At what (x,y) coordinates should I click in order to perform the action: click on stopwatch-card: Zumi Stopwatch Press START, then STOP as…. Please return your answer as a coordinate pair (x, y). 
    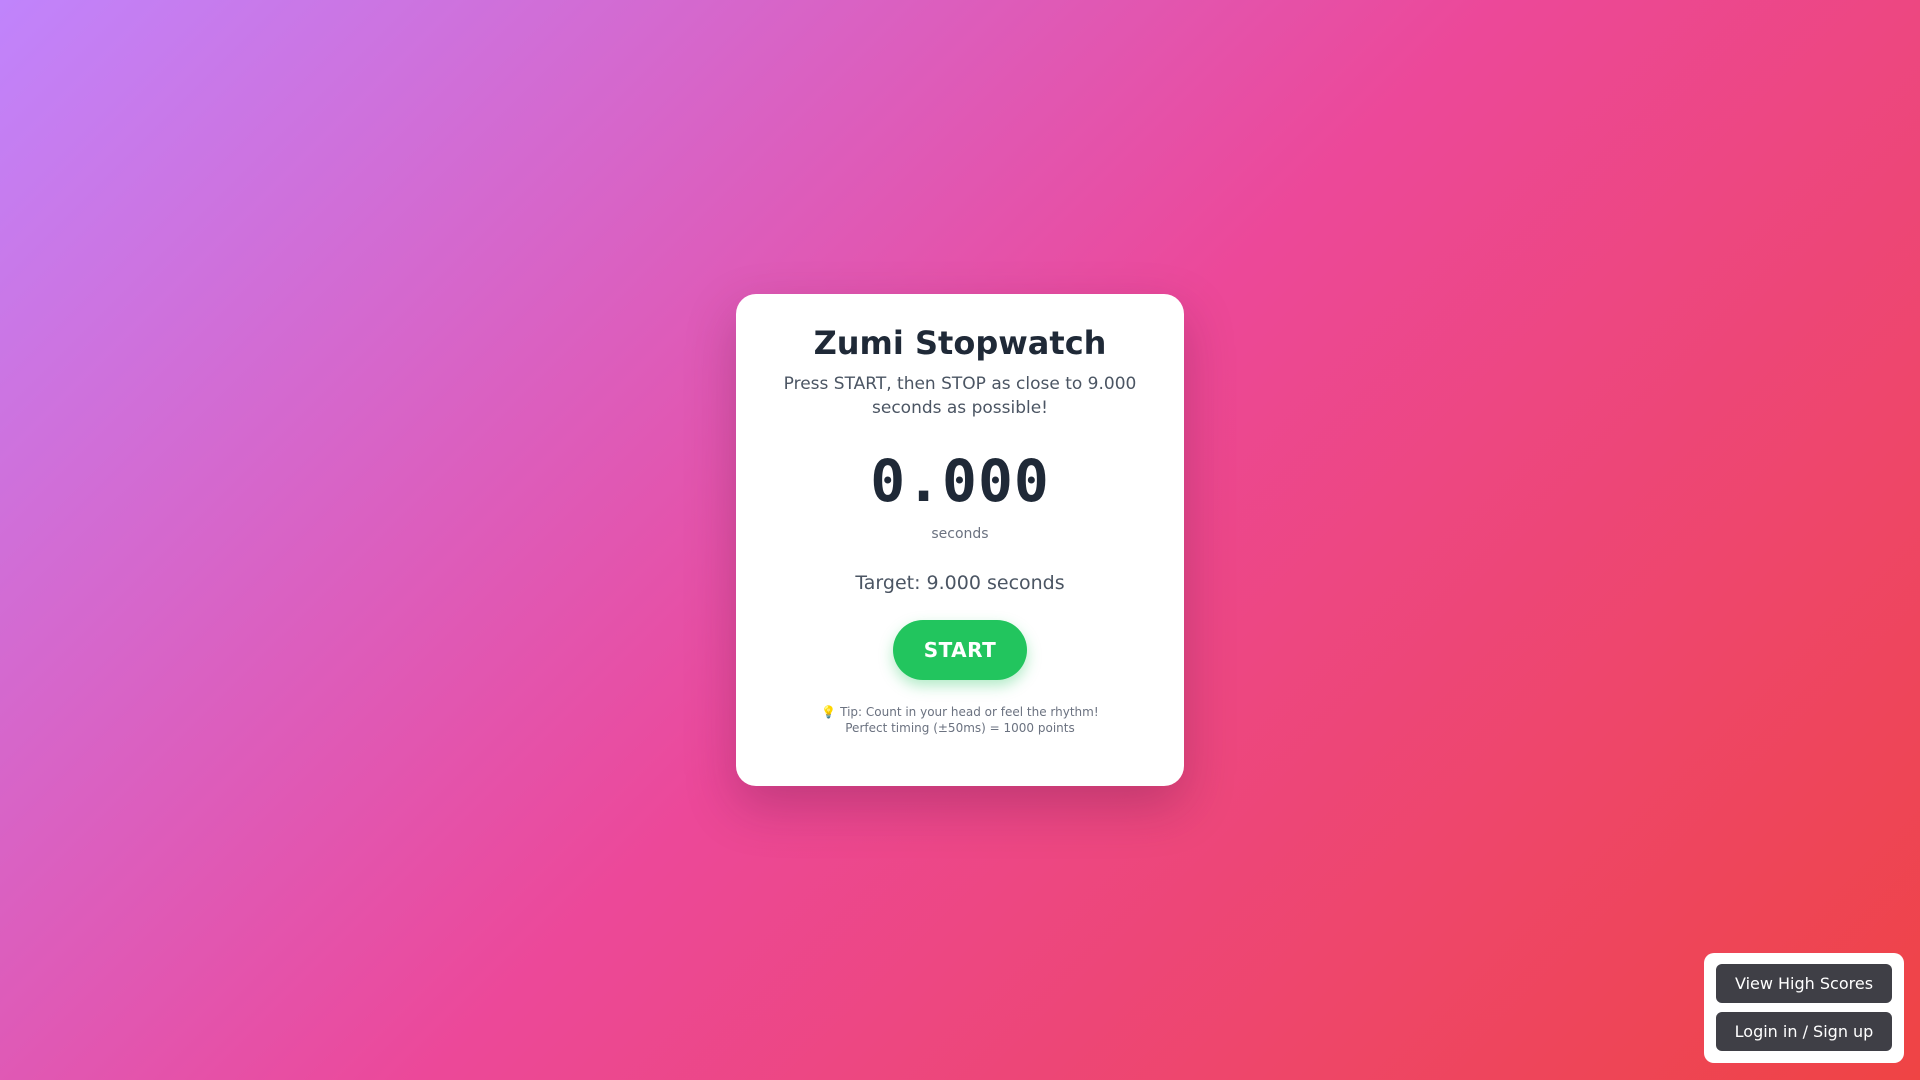
    Looking at the image, I should click on (960, 540).